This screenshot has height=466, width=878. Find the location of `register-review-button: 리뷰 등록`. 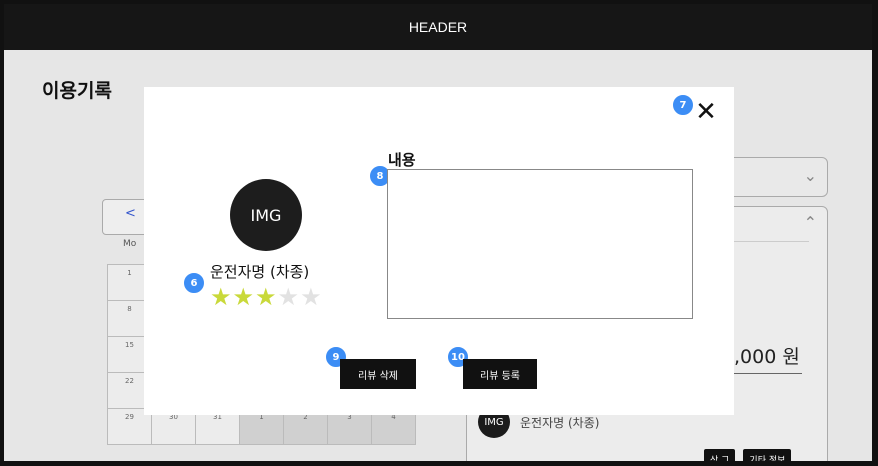

register-review-button: 리뷰 등록 is located at coordinates (500, 374).